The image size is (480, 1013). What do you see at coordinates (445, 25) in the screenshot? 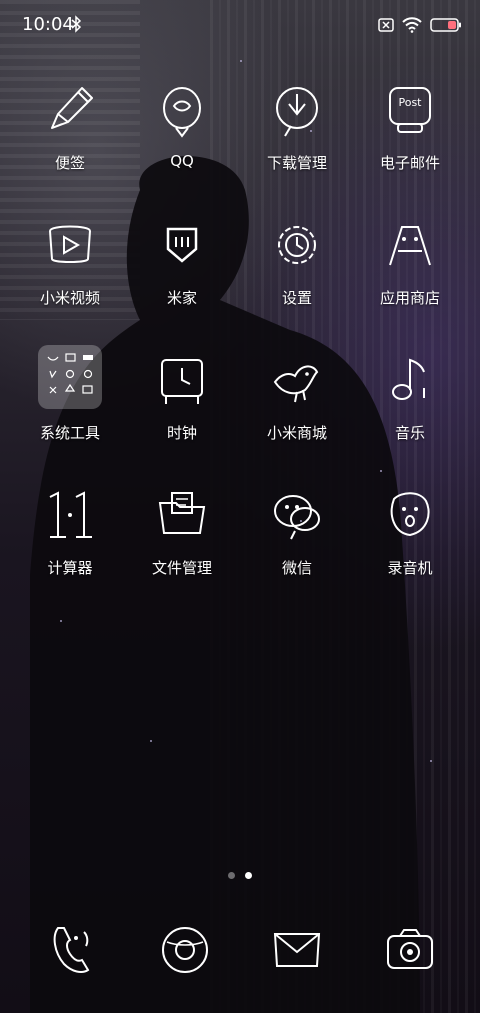
I see `battery-icon` at bounding box center [445, 25].